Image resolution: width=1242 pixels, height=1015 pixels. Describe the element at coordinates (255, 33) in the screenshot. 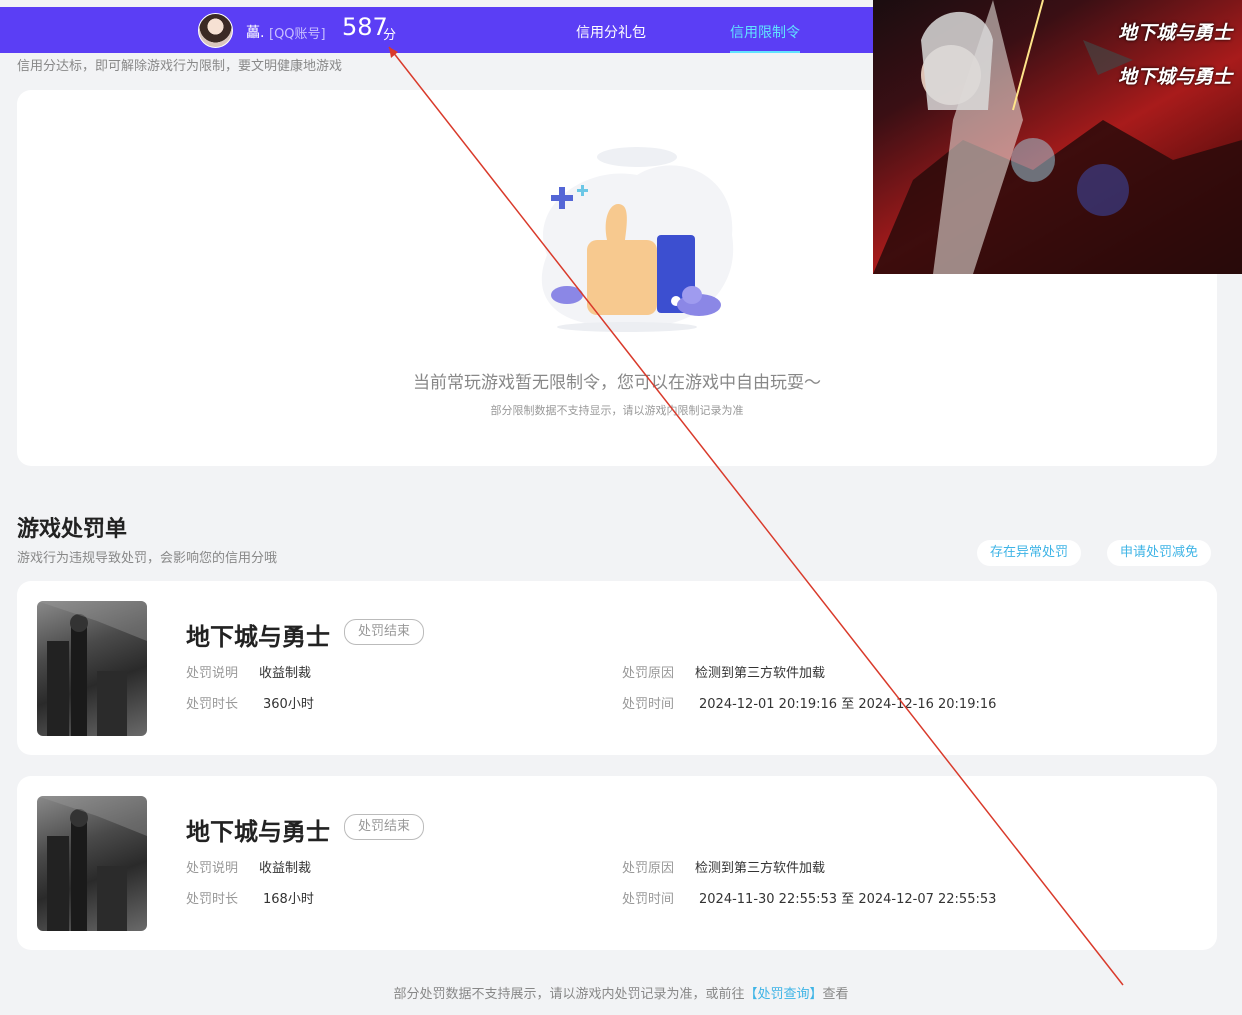

I see `username: 藟.` at that location.